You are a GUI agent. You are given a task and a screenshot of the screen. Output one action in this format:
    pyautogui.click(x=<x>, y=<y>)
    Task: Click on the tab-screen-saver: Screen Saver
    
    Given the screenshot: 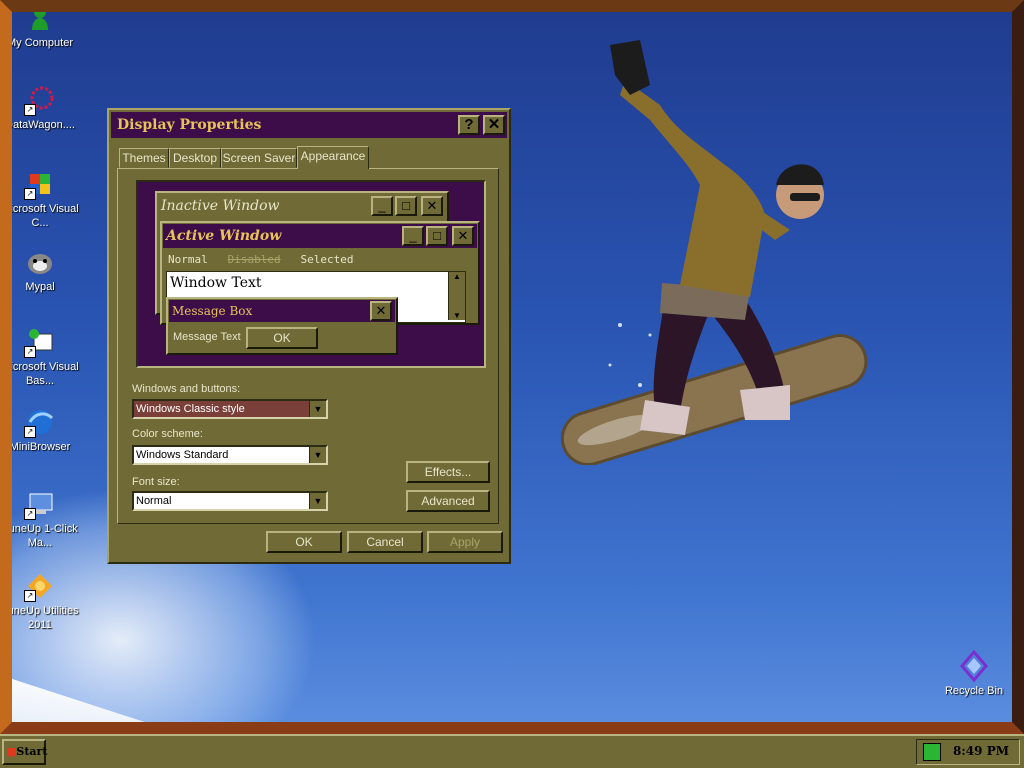 What is the action you would take?
    pyautogui.click(x=259, y=158)
    